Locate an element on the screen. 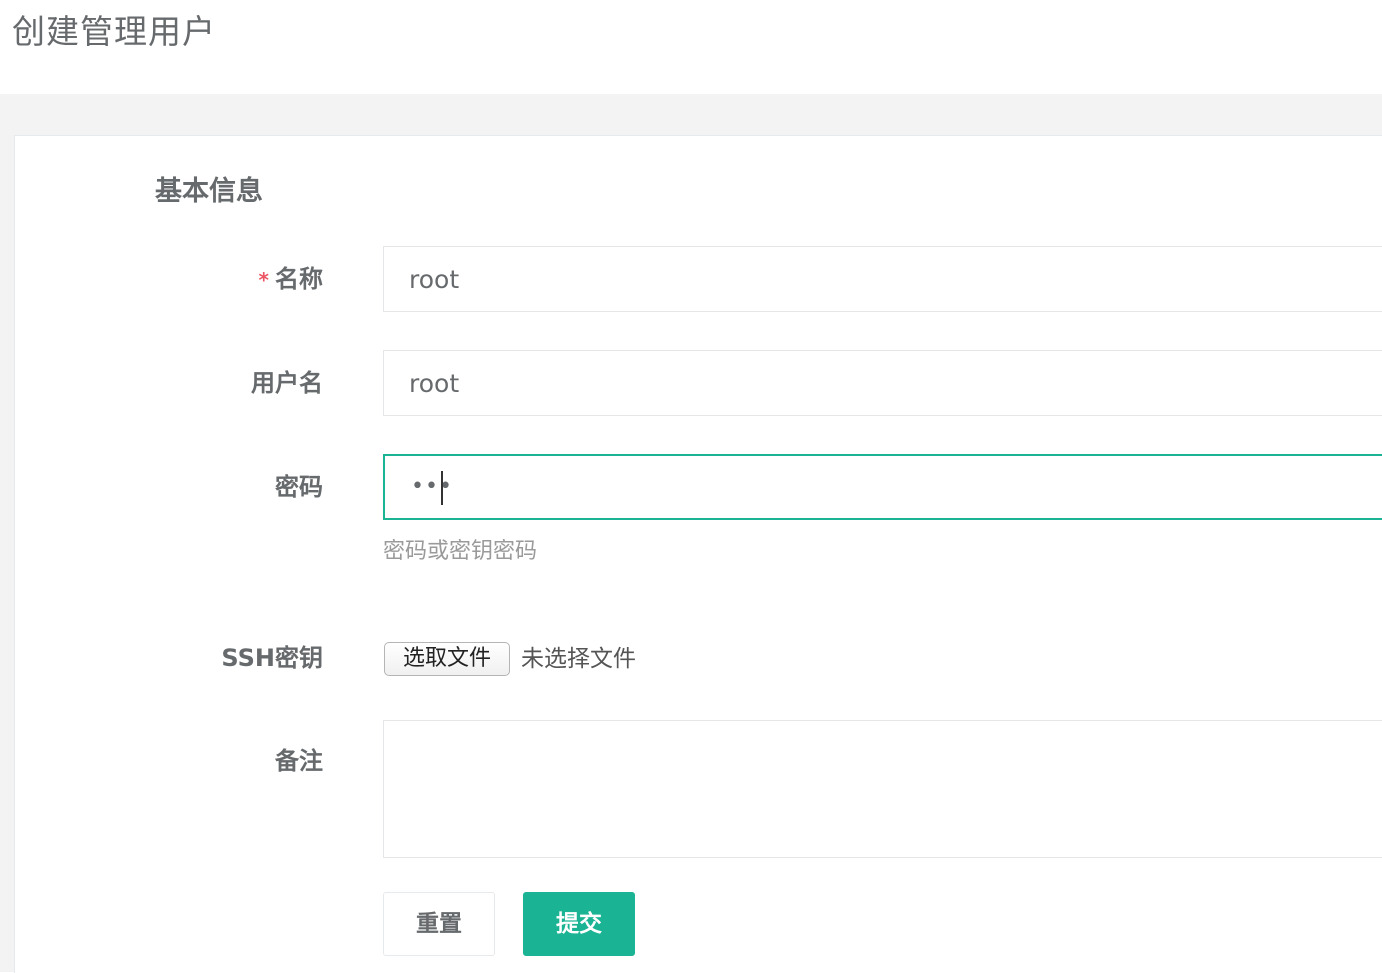  page-title: 创建管理用户 is located at coordinates (114, 31).